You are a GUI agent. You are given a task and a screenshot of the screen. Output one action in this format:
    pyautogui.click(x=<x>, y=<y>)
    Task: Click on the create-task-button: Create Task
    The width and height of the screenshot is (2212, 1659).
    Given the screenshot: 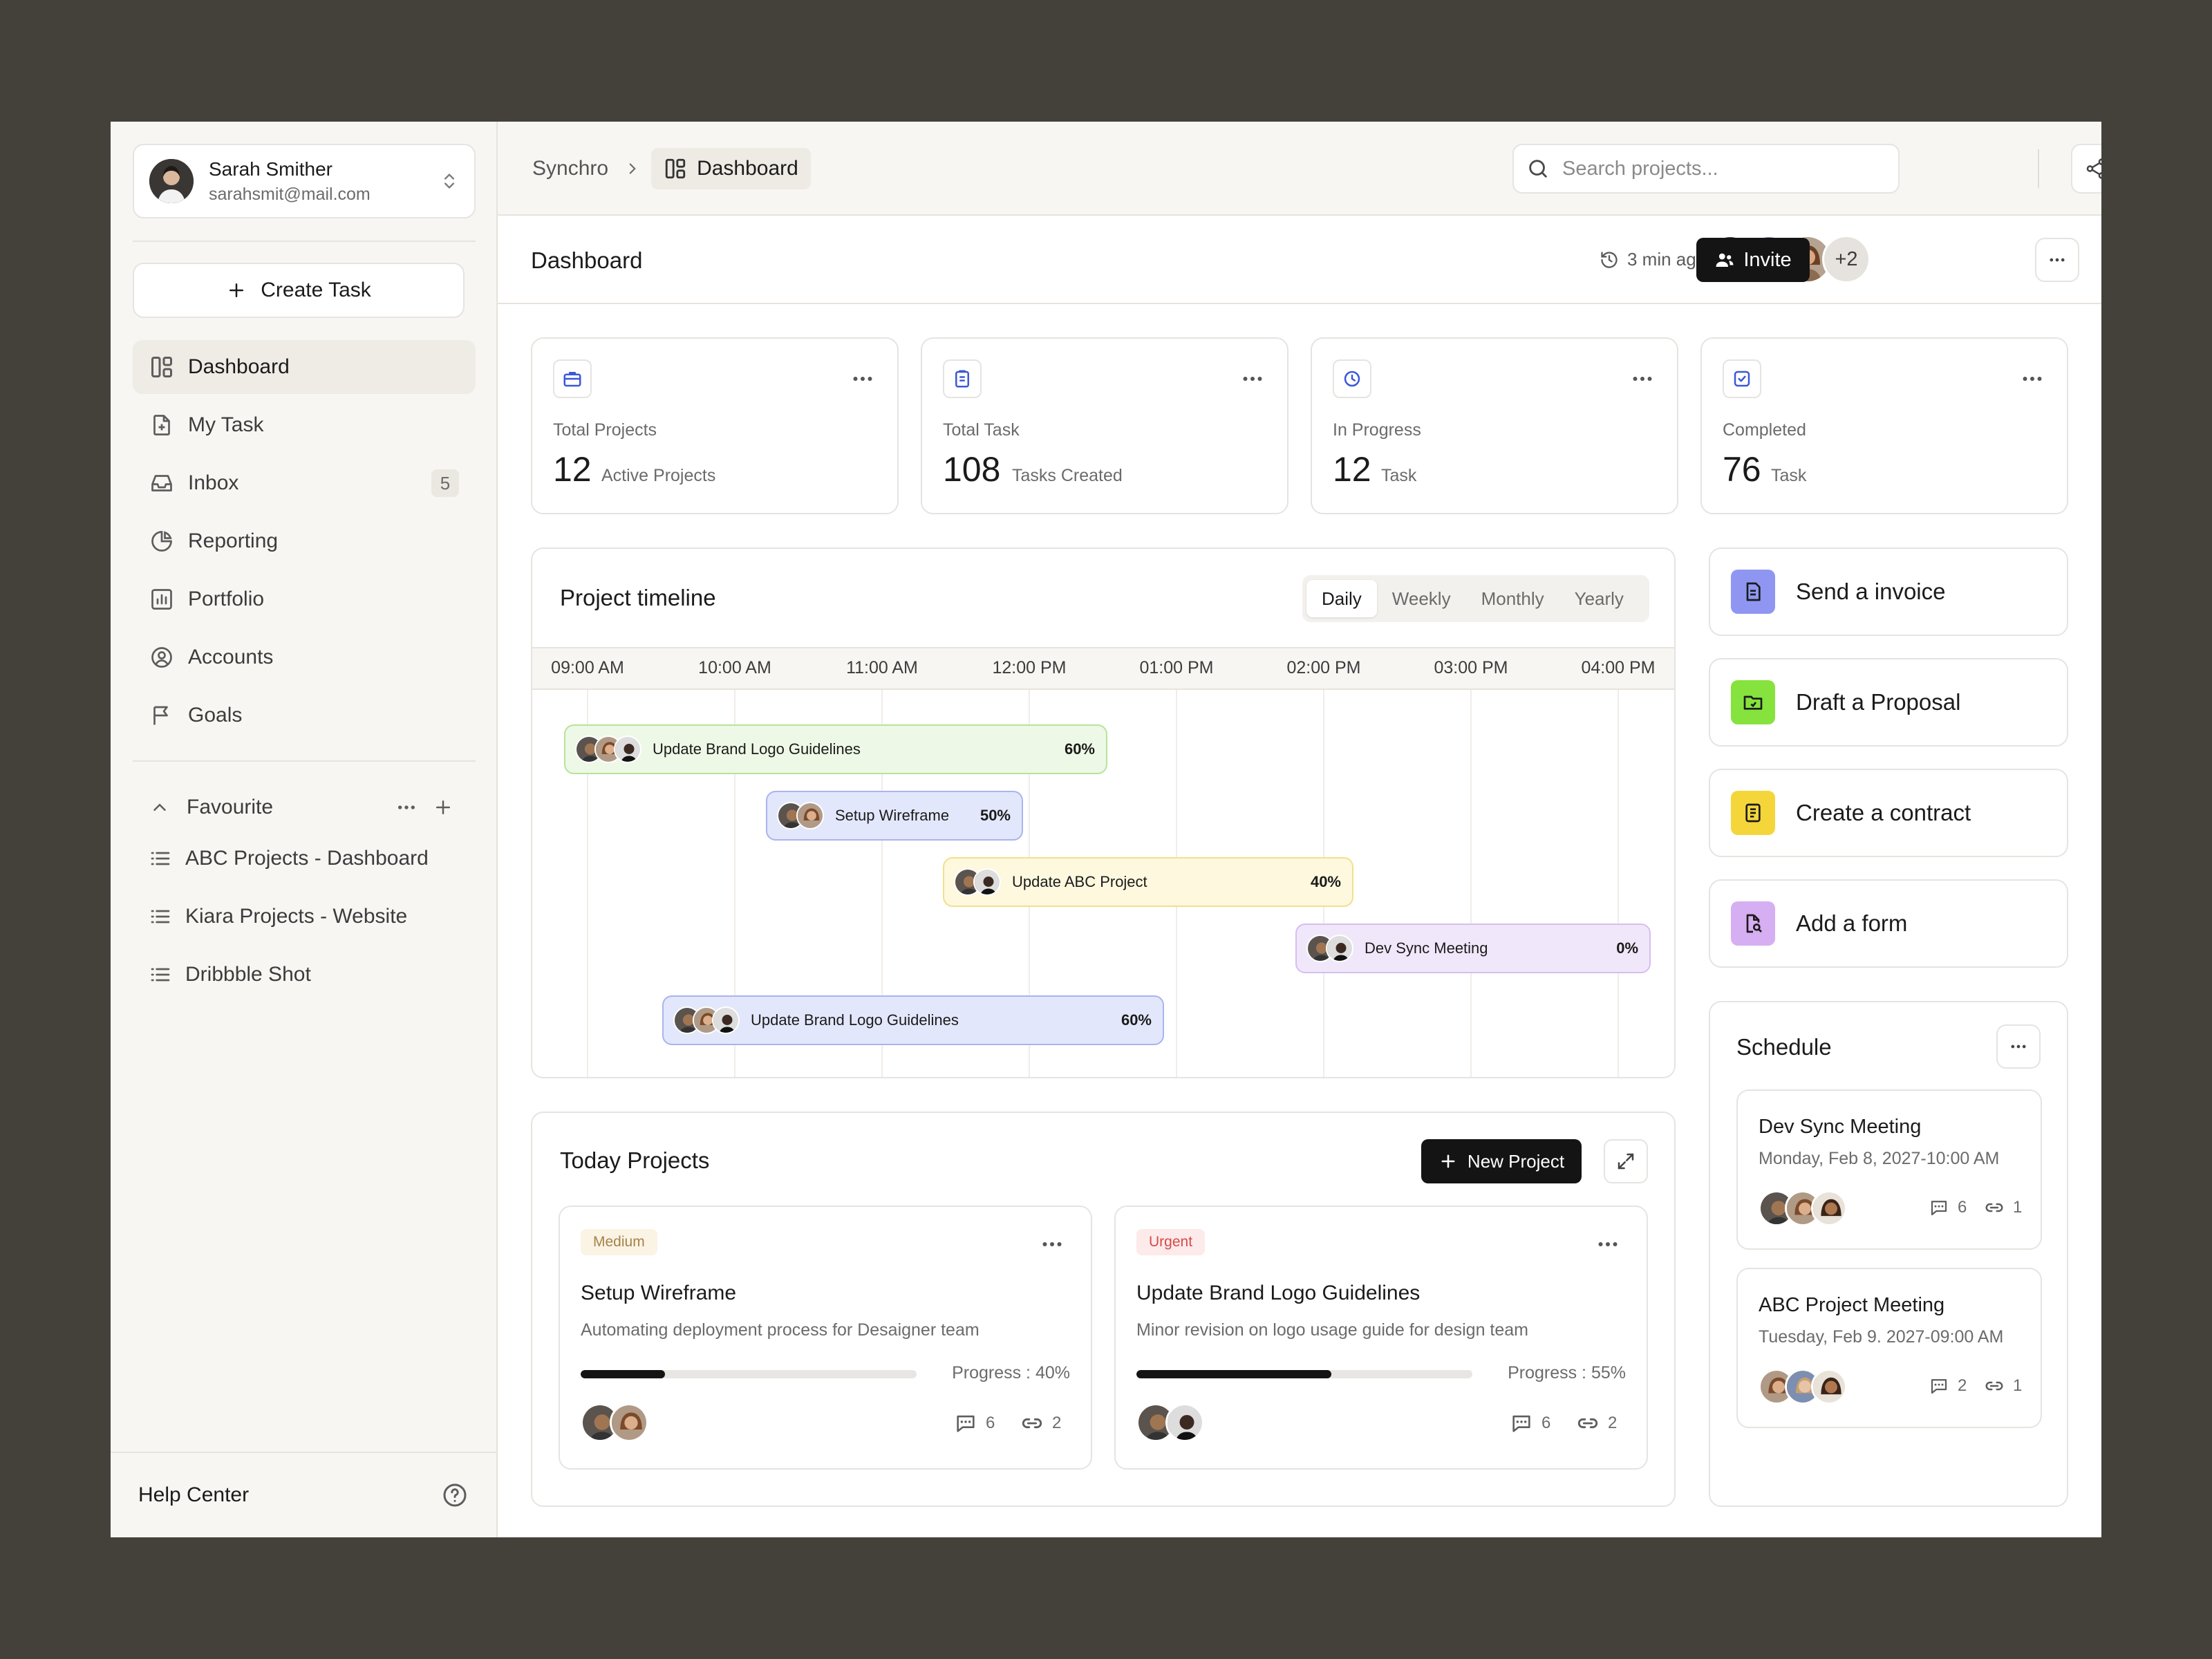 What is the action you would take?
    pyautogui.click(x=299, y=290)
    